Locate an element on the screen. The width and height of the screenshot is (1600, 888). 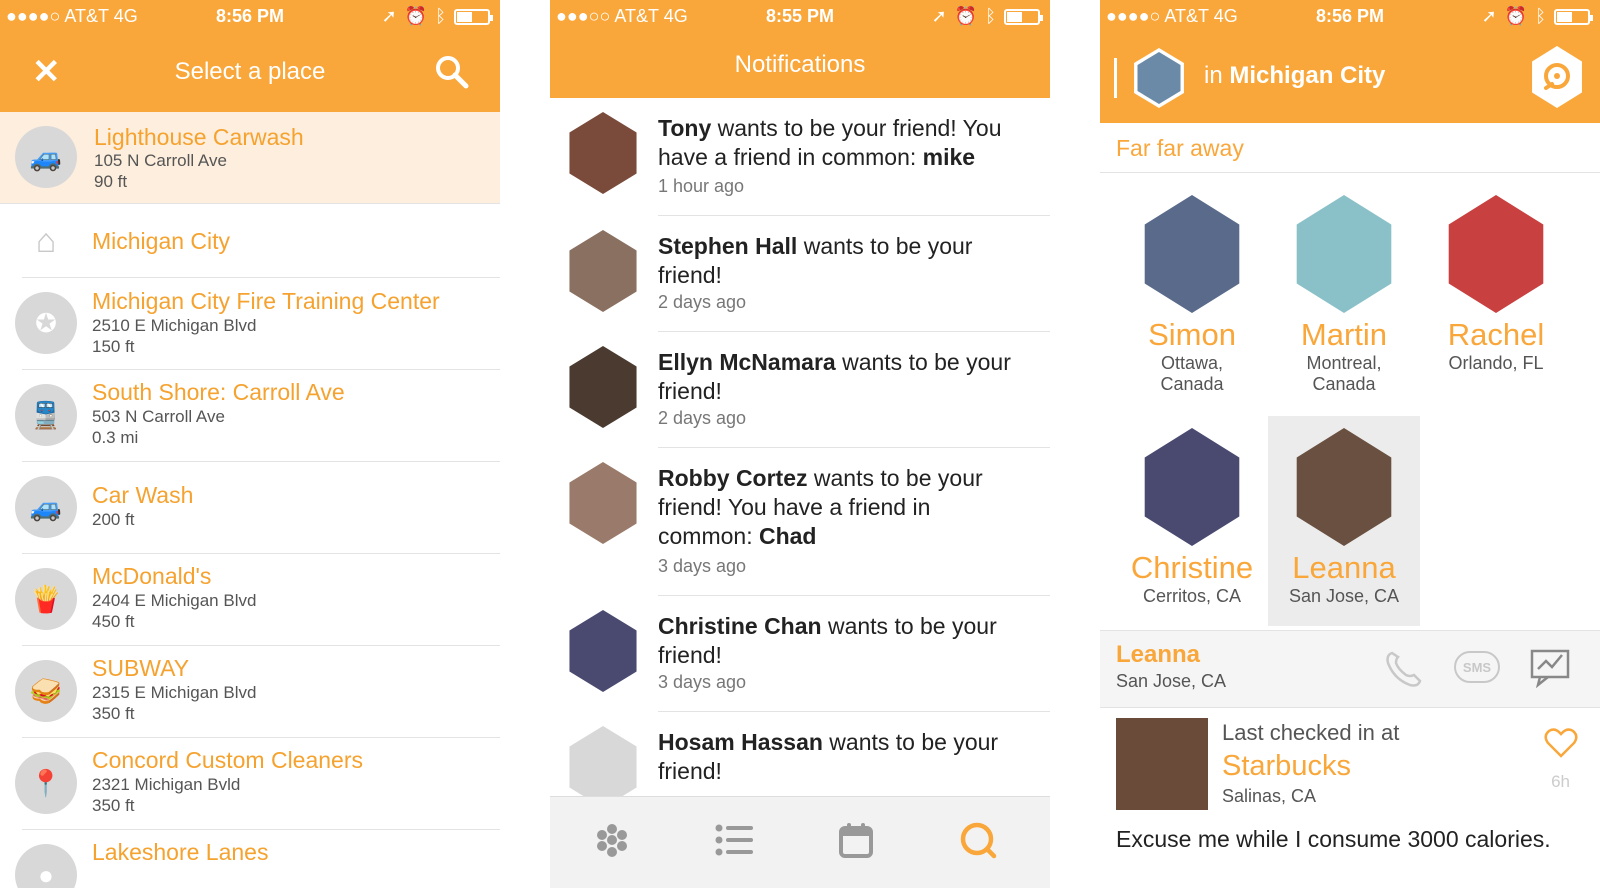
friend-name: Leanna is located at coordinates (1344, 567).